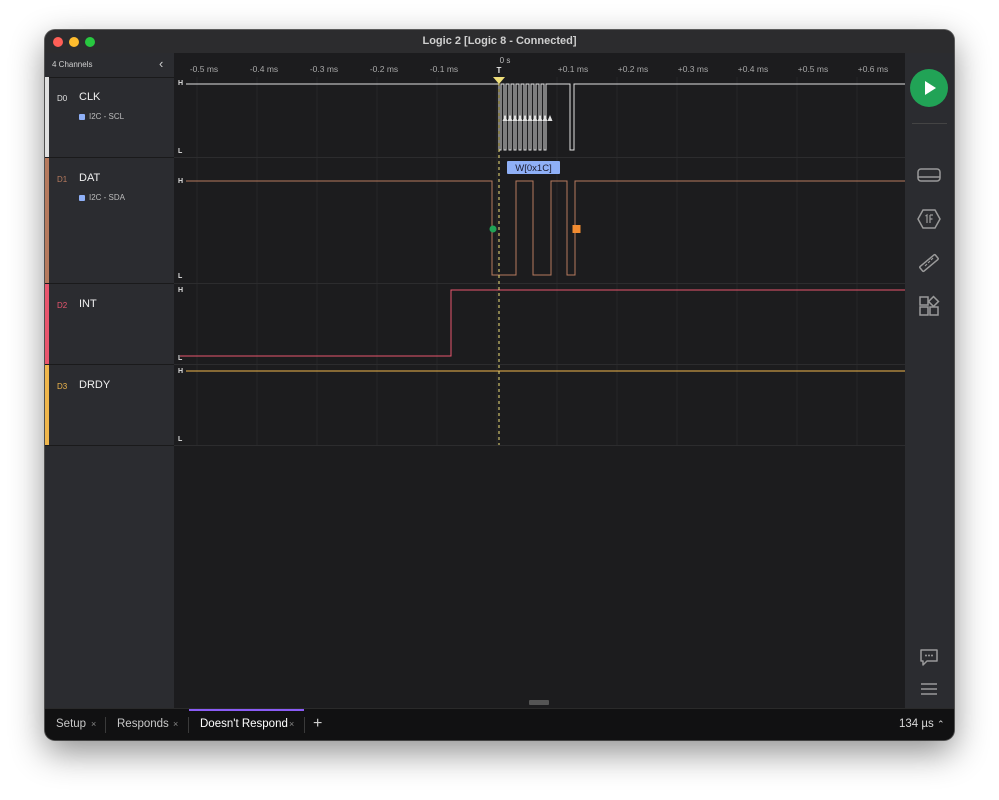 The width and height of the screenshot is (999, 800). I want to click on zero-time-label: 0 s, so click(505, 60).